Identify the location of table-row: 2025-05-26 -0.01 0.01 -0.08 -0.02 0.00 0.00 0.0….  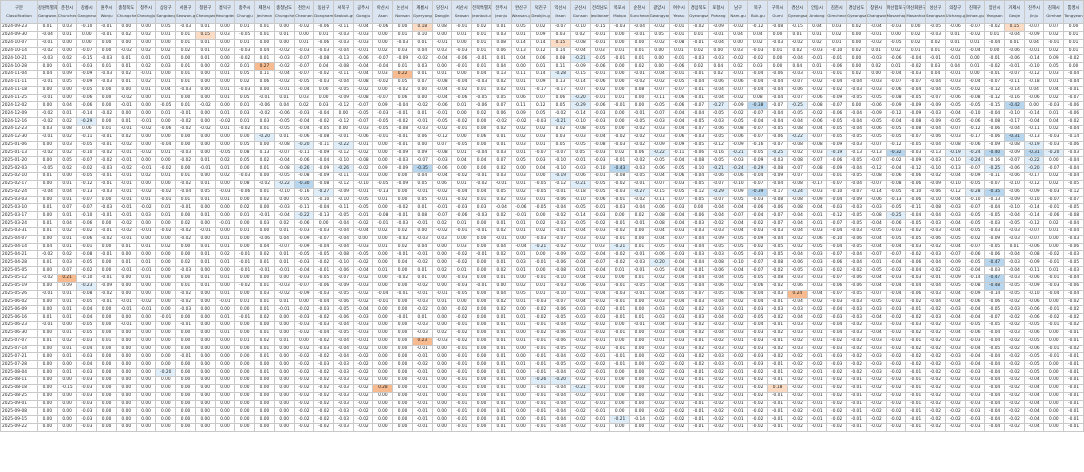
(542, 294).